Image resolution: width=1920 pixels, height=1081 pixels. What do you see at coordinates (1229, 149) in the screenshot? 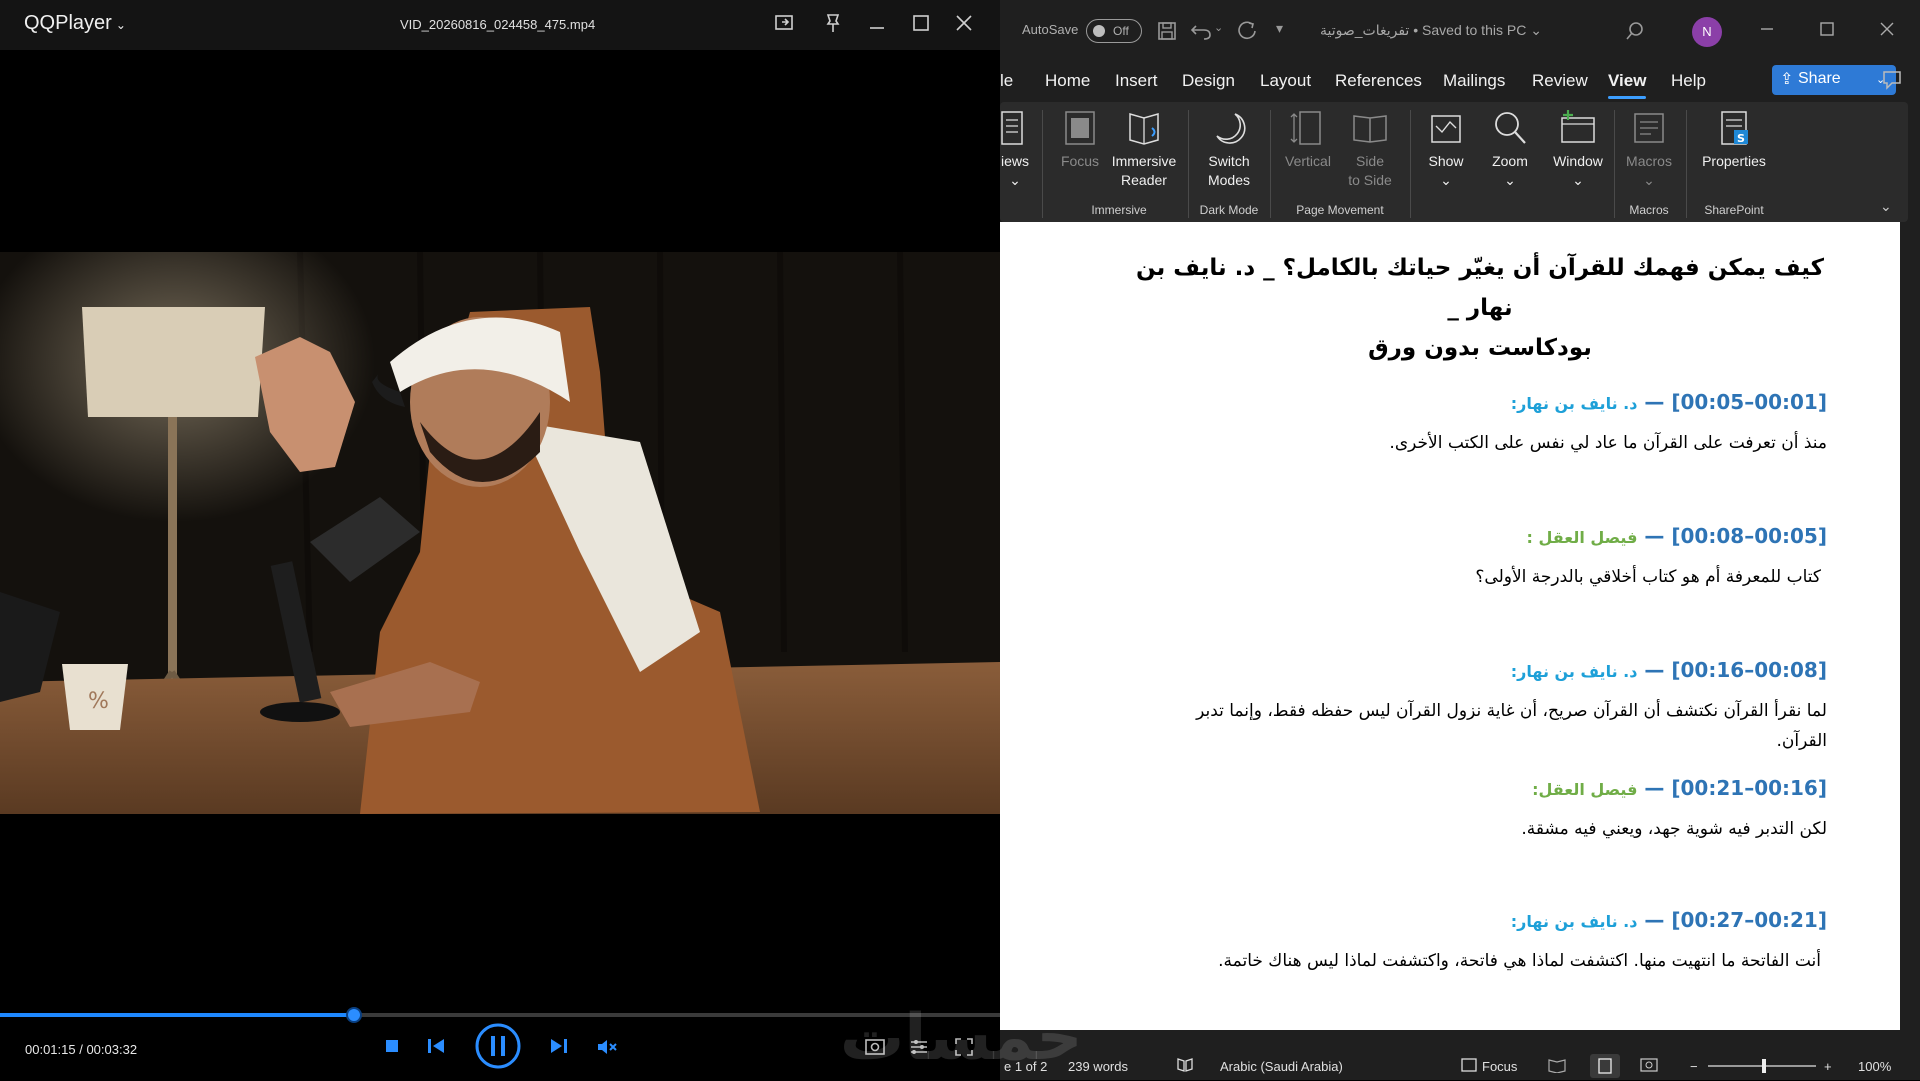
I see `switch-modes-button: Switch Modes` at bounding box center [1229, 149].